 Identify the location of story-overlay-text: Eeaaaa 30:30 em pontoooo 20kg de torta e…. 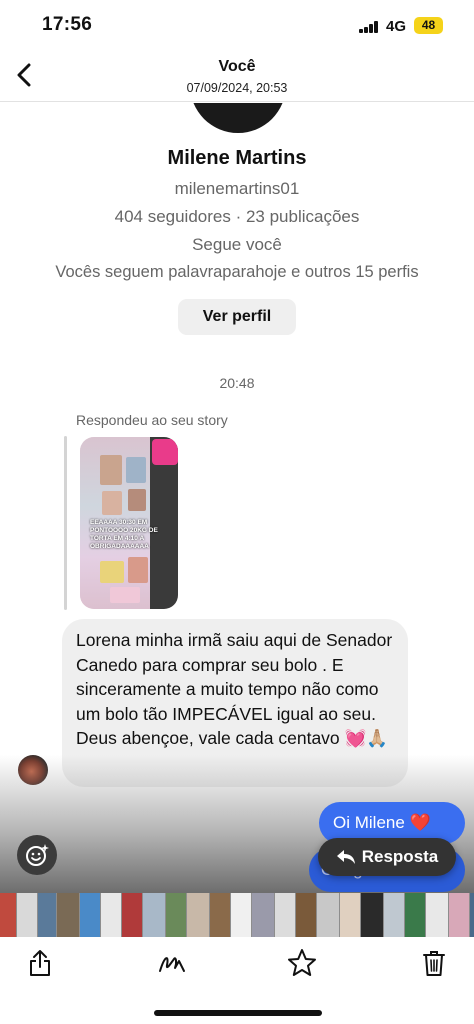
(124, 534).